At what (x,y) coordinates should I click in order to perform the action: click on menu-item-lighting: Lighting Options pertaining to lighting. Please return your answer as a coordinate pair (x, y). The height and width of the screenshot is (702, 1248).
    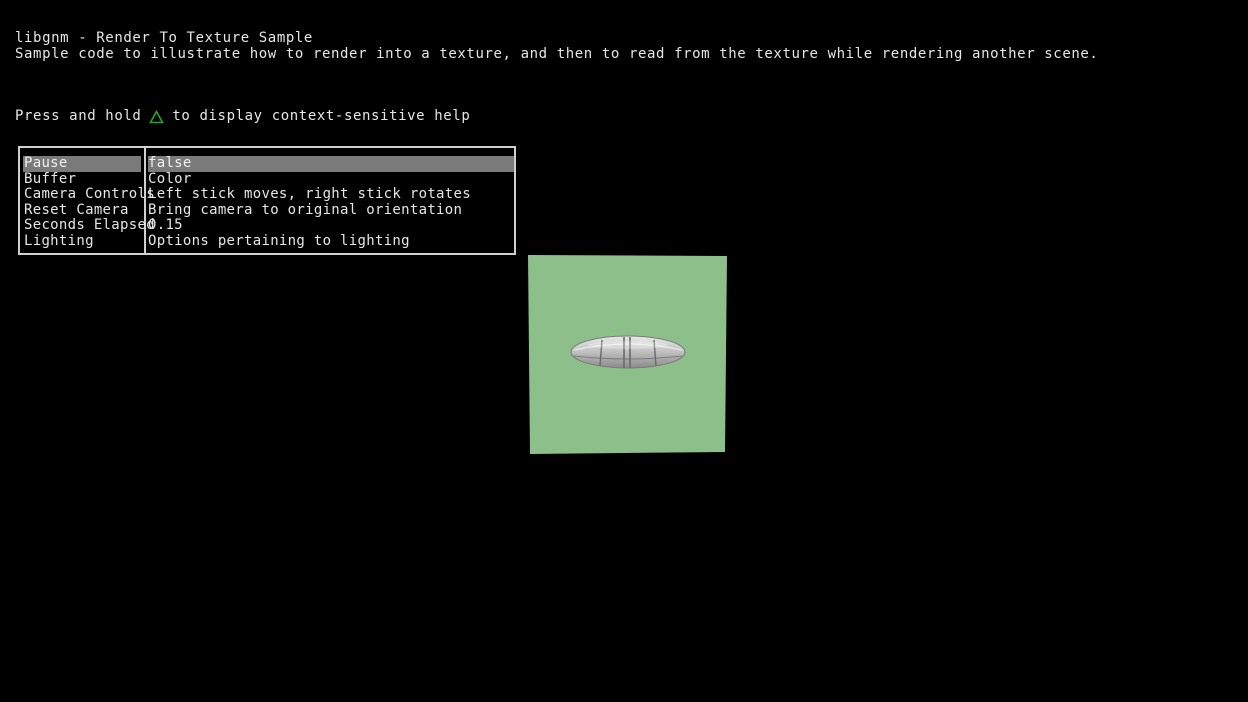
    Looking at the image, I should click on (267, 241).